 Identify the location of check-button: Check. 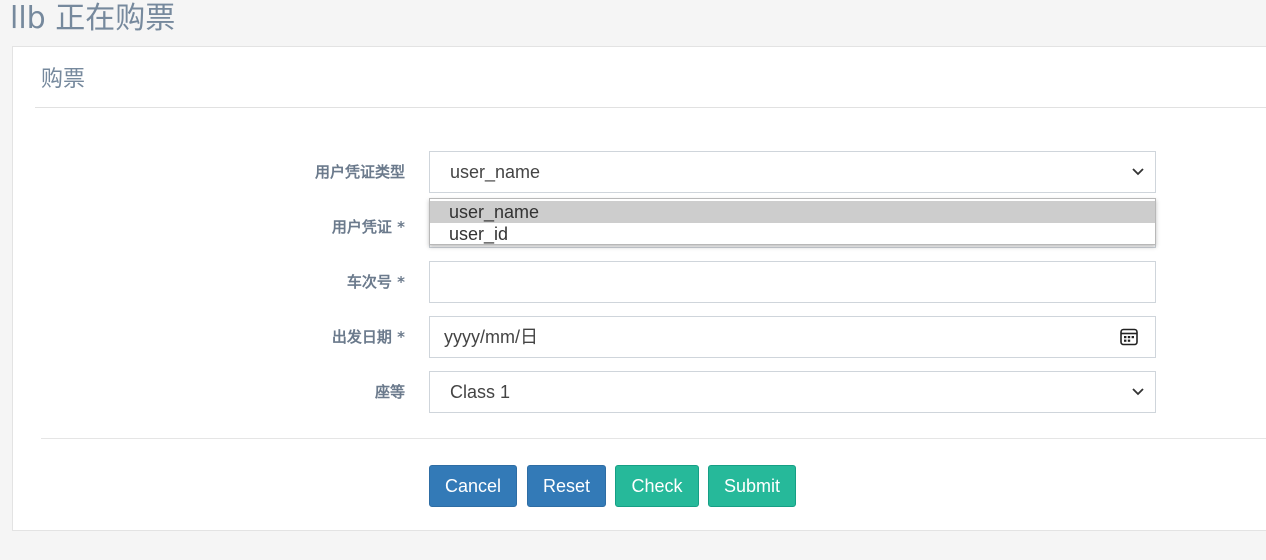
(657, 486).